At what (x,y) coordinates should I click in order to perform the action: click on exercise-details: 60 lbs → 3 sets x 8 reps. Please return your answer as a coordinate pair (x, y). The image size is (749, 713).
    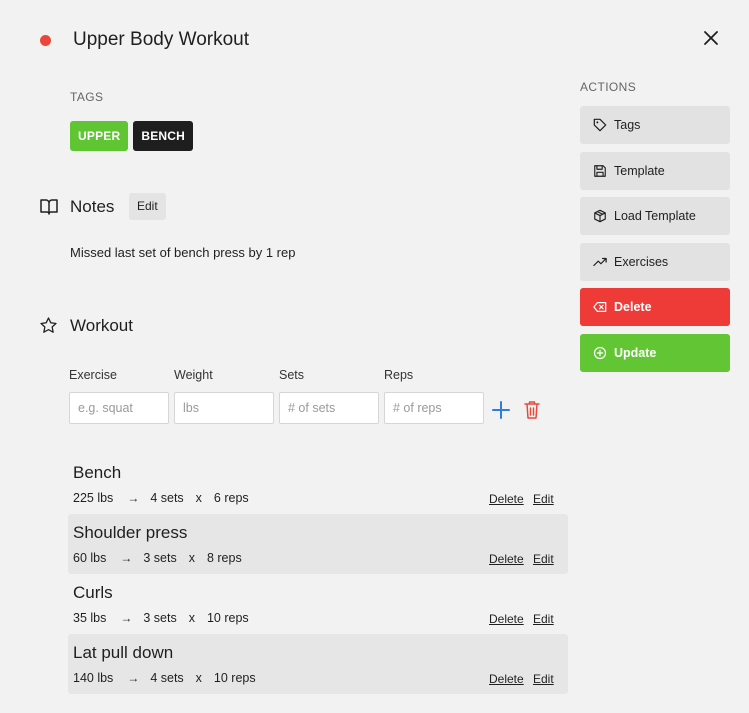
    Looking at the image, I should click on (157, 558).